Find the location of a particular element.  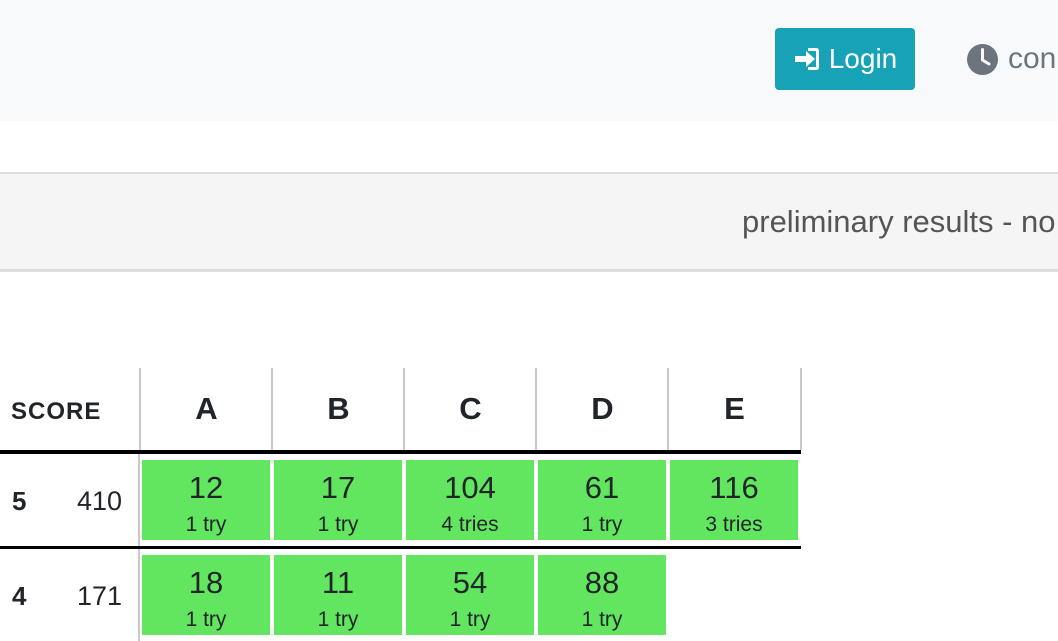

solve-time: 104 is located at coordinates (470, 487).